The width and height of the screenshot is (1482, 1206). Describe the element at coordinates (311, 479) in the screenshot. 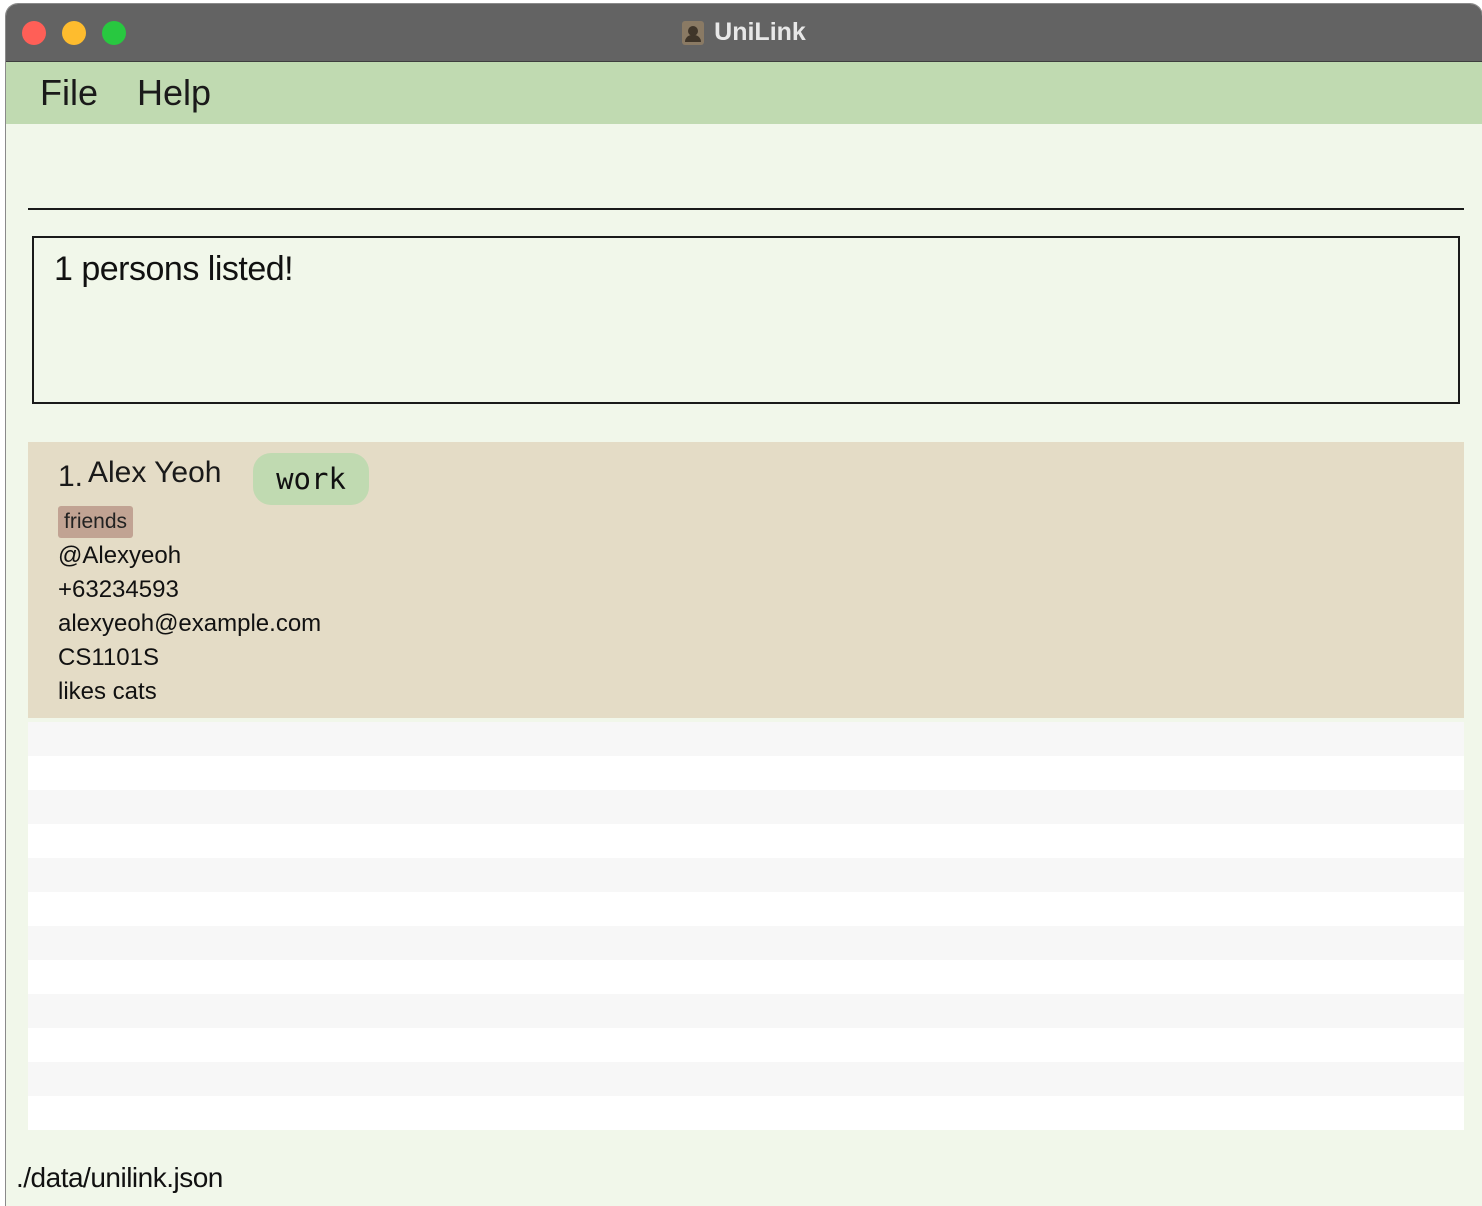

I see `role-tag: work` at that location.